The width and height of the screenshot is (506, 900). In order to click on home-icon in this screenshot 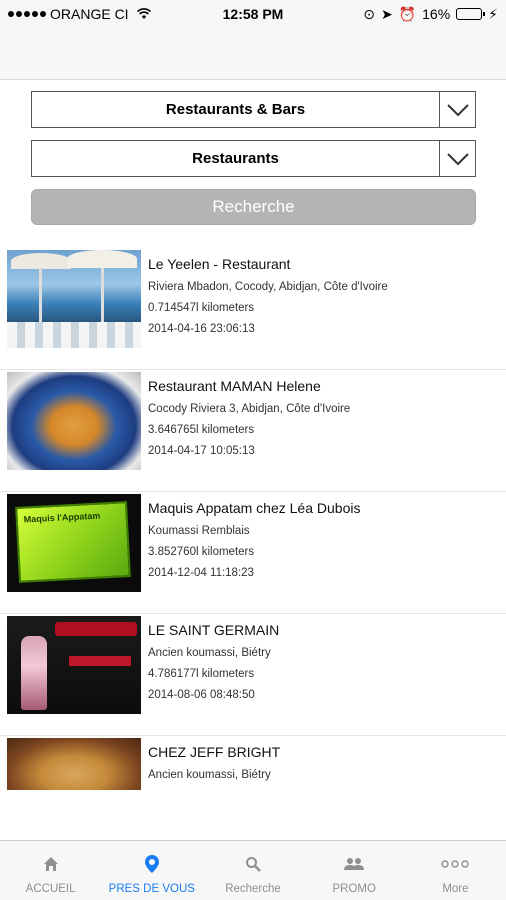, I will do `click(51, 864)`.